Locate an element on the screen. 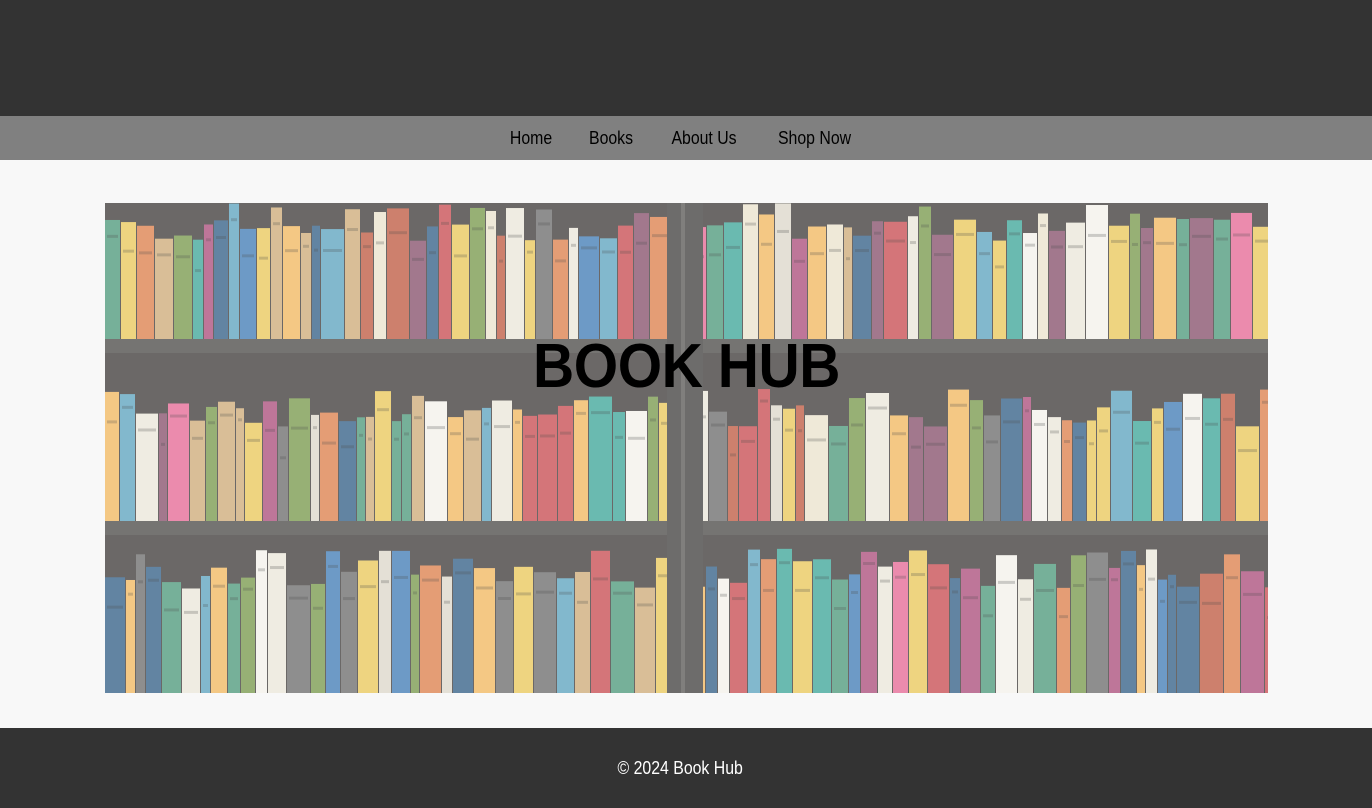 Image resolution: width=1372 pixels, height=808 pixels. footer-copyright: © 2024 Book Hub is located at coordinates (680, 767).